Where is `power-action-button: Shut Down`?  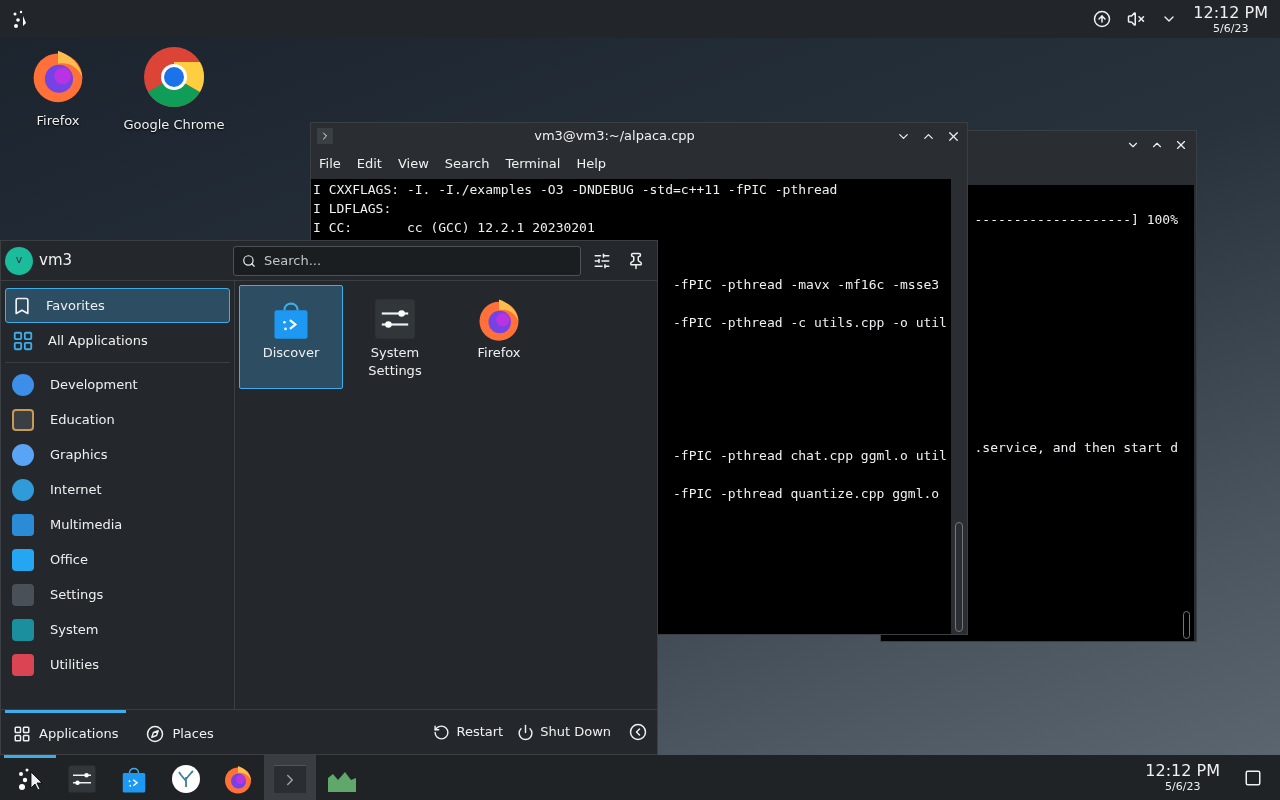 power-action-button: Shut Down is located at coordinates (564, 732).